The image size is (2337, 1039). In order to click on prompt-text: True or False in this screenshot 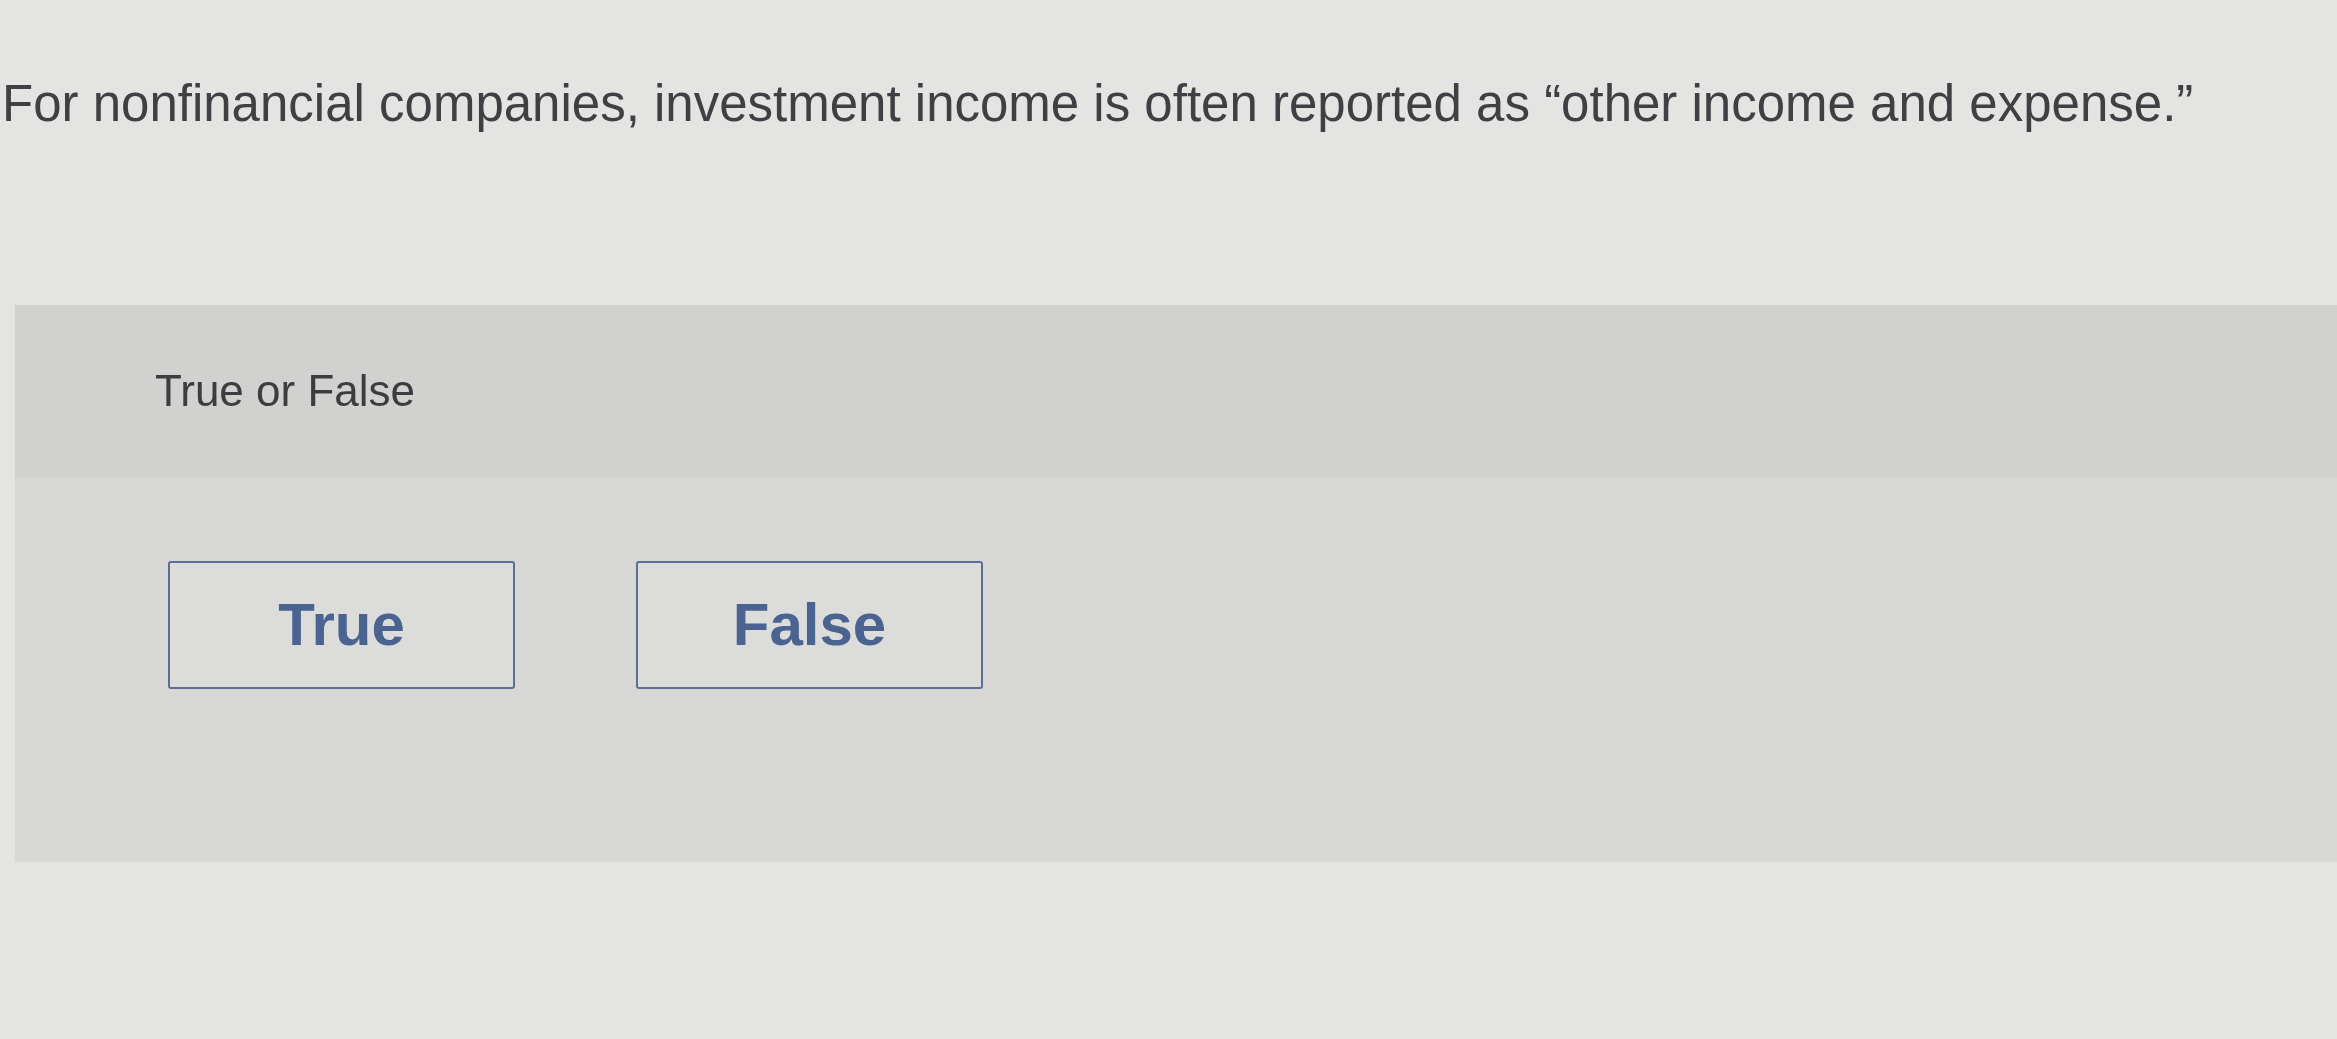, I will do `click(285, 390)`.